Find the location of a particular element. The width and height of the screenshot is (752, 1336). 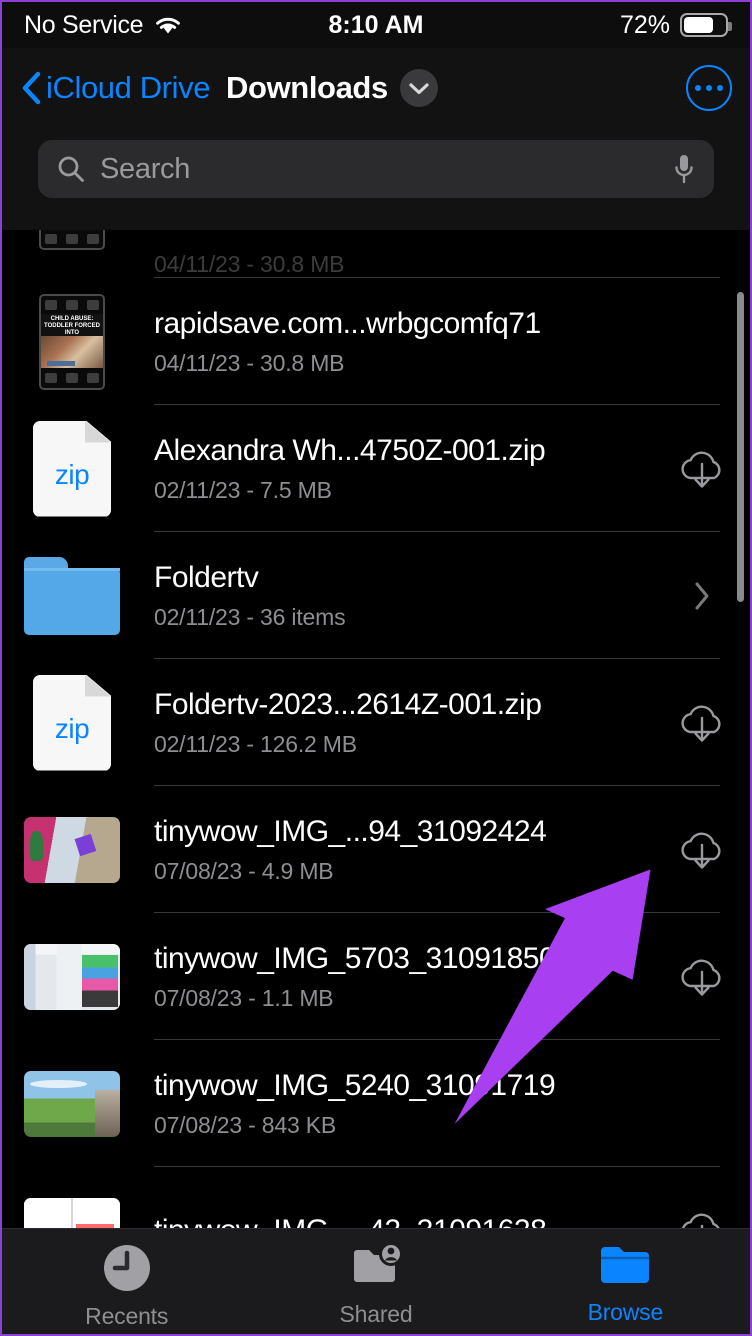

list-item-name: Foldertv is located at coordinates (206, 577).